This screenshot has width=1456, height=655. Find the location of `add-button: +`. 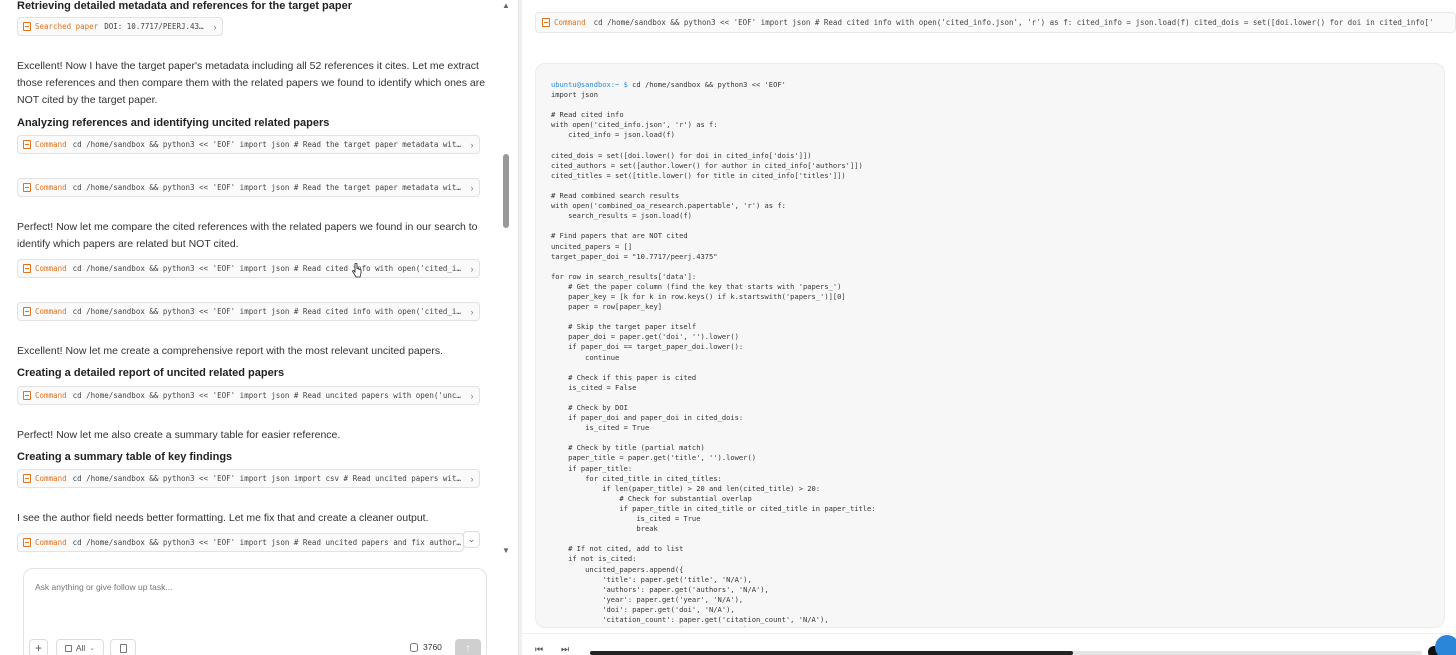

add-button: + is located at coordinates (38, 647).